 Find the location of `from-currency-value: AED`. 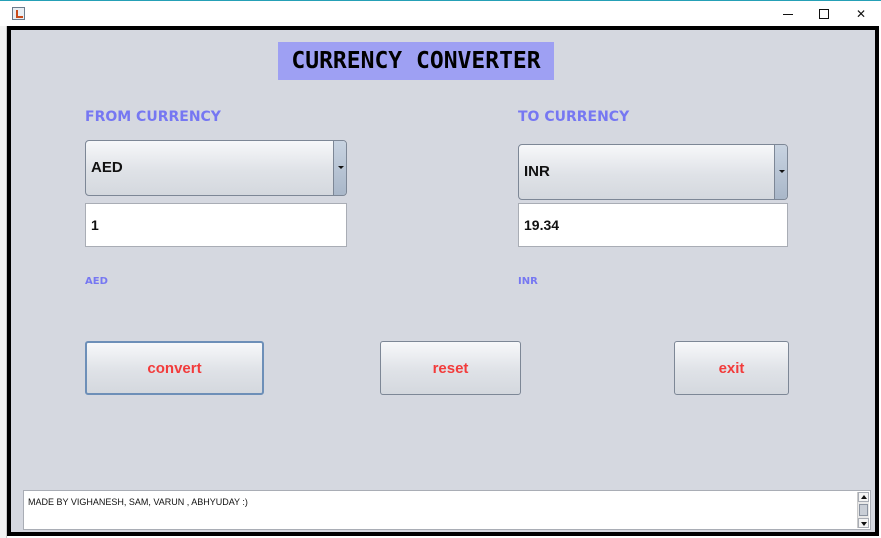

from-currency-value: AED is located at coordinates (107, 167).